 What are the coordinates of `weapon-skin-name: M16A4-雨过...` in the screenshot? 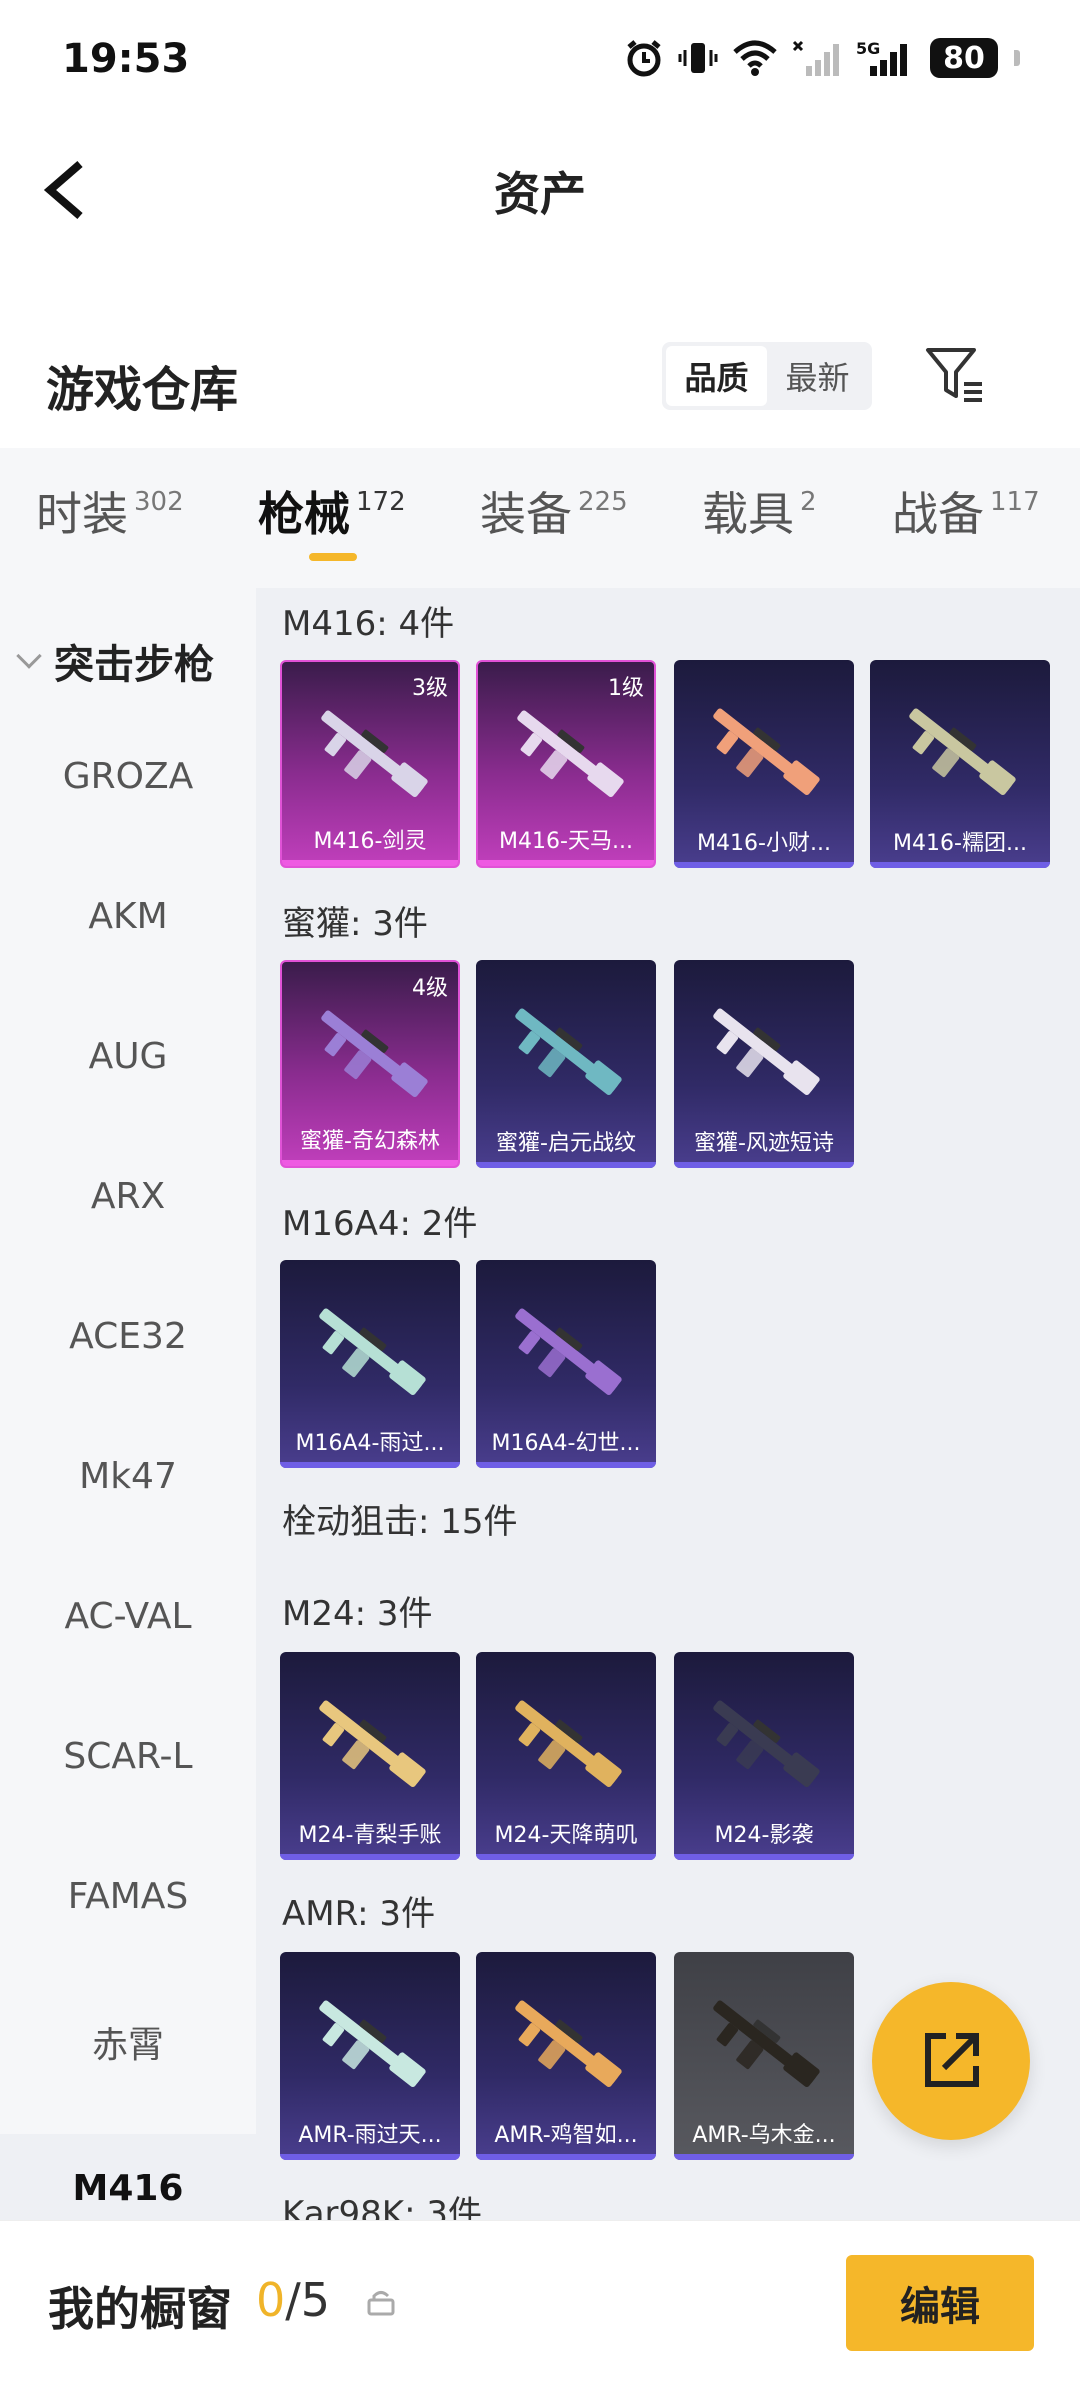 It's located at (370, 1446).